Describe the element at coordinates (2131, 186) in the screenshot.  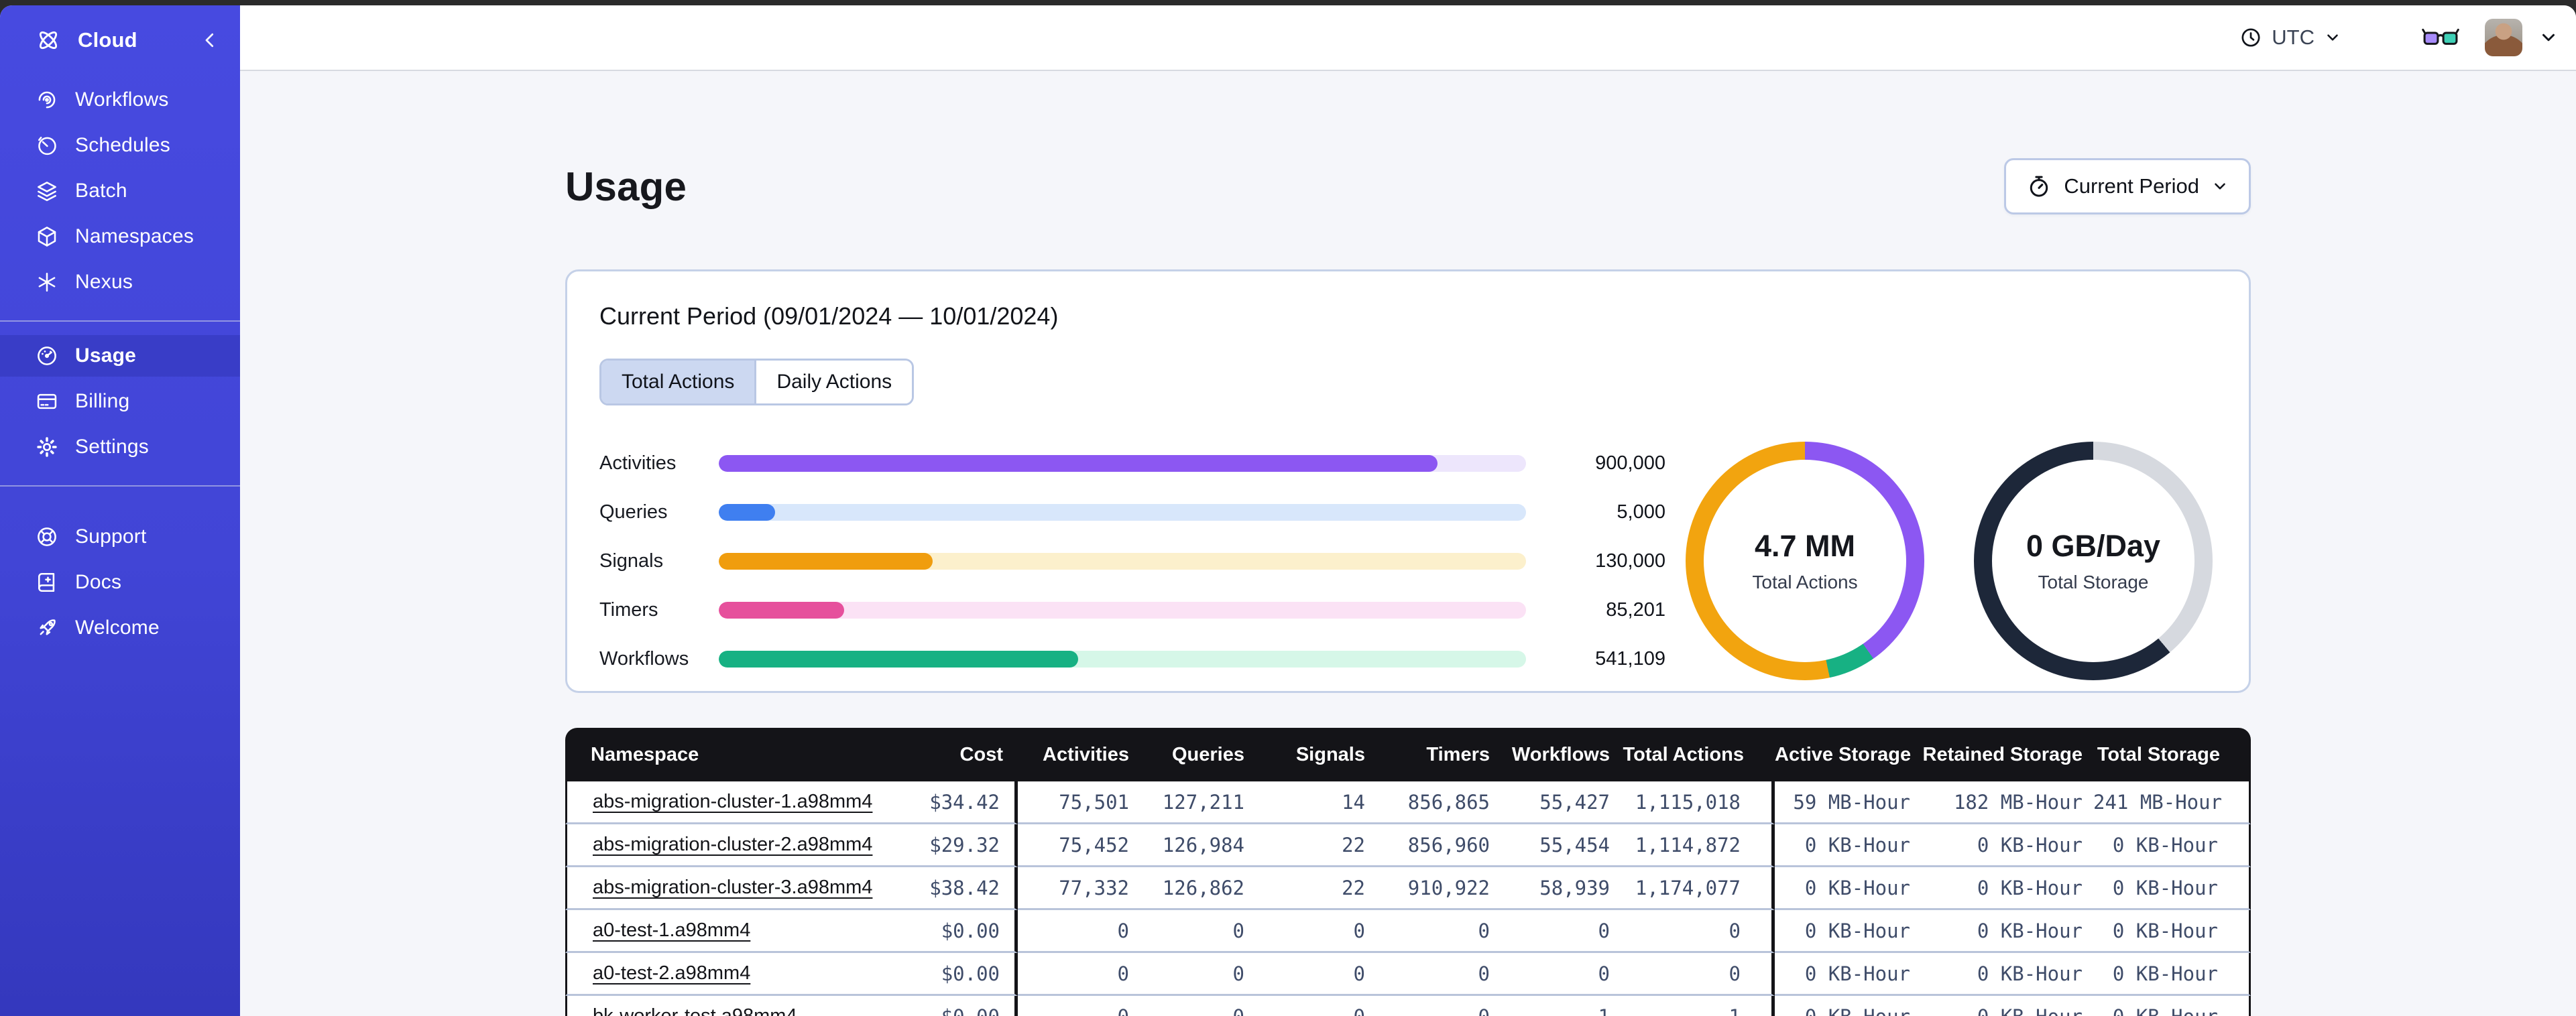
I see `period-button-label: Current Period` at that location.